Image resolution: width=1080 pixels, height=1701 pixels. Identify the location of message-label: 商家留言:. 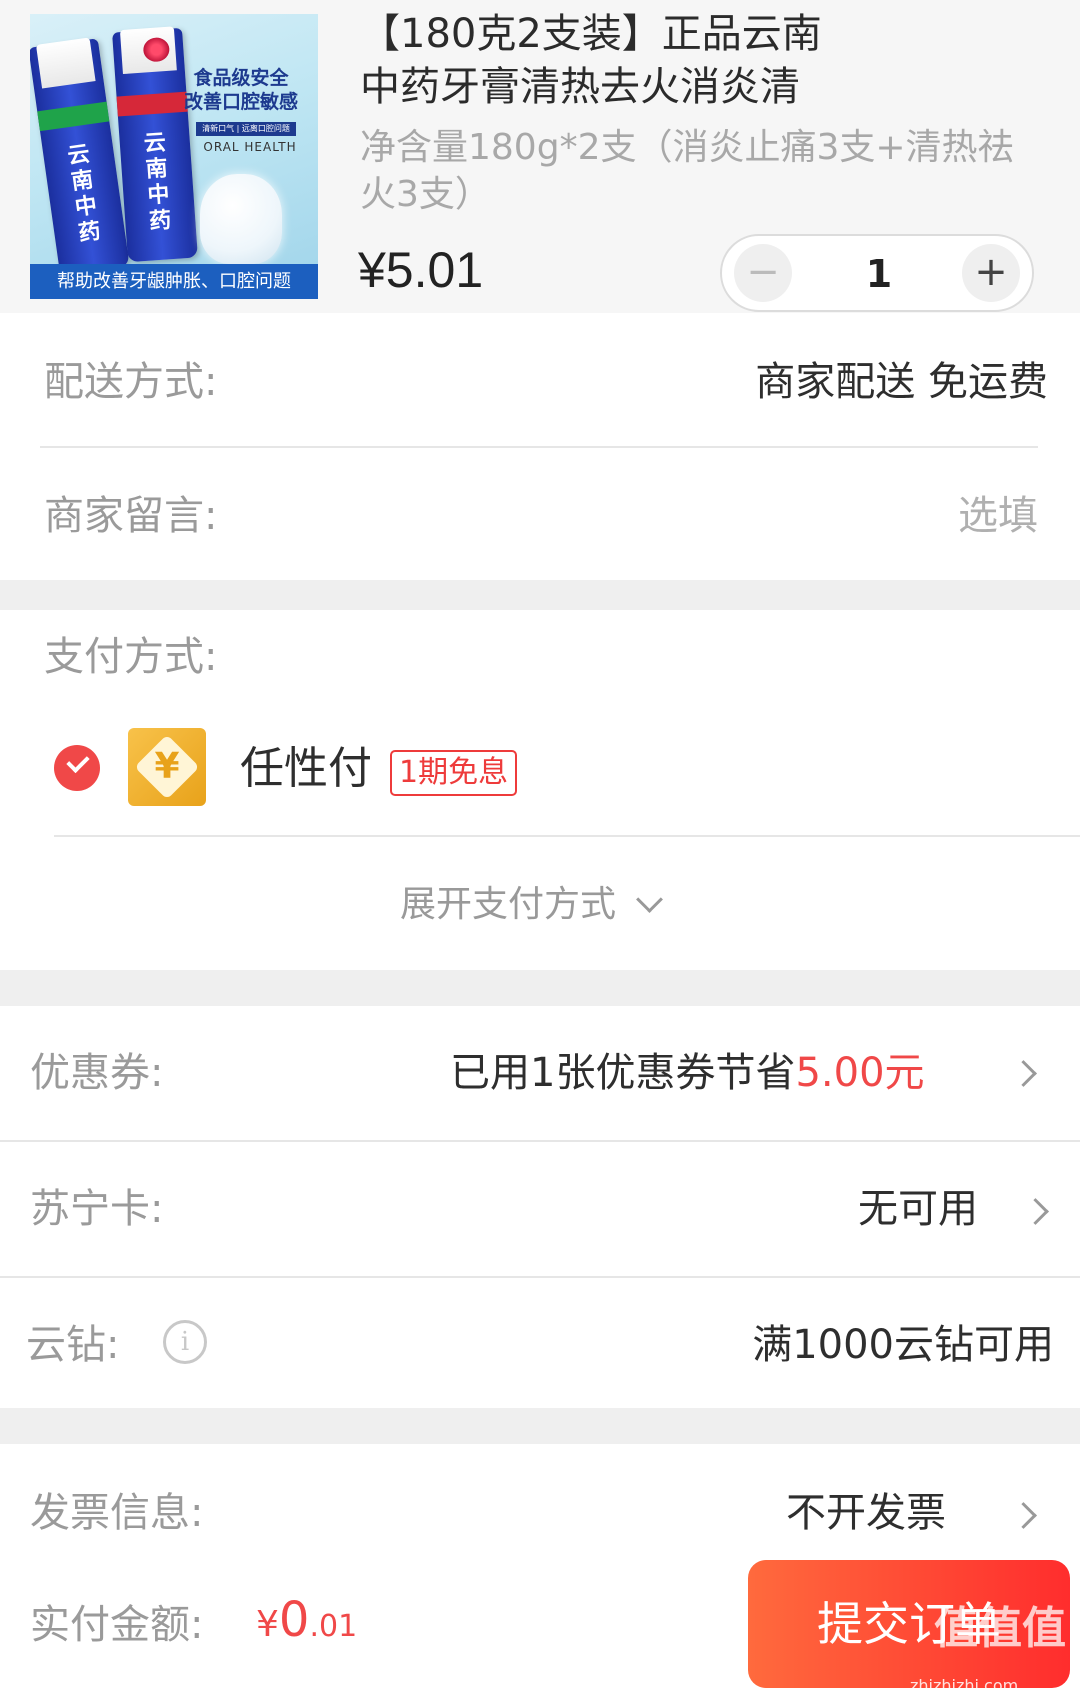
(131, 516).